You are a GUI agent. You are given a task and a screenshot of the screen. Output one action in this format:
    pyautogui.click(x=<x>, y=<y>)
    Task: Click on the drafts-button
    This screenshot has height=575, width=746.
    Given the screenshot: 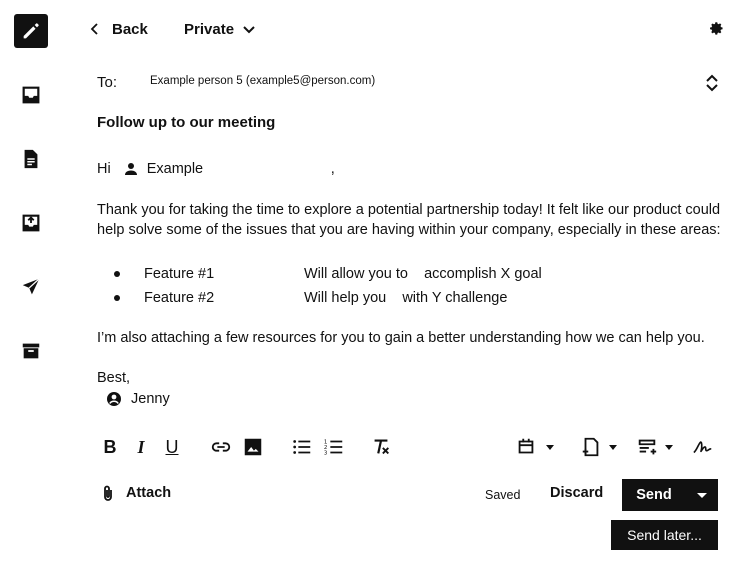 What is the action you would take?
    pyautogui.click(x=31, y=159)
    